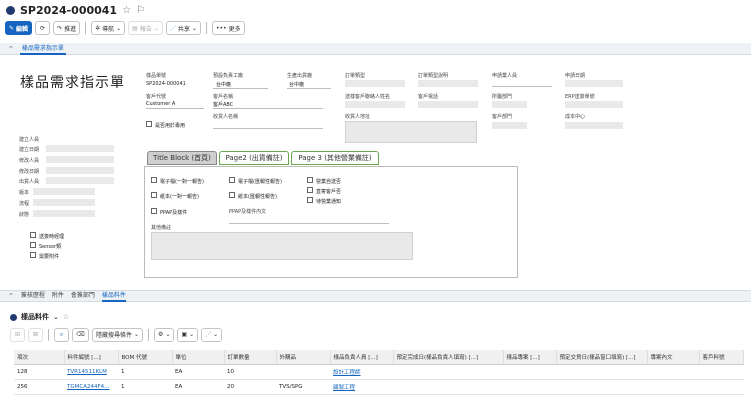 Image resolution: width=751 pixels, height=410 pixels. I want to click on col-item: 項次, so click(39, 357).